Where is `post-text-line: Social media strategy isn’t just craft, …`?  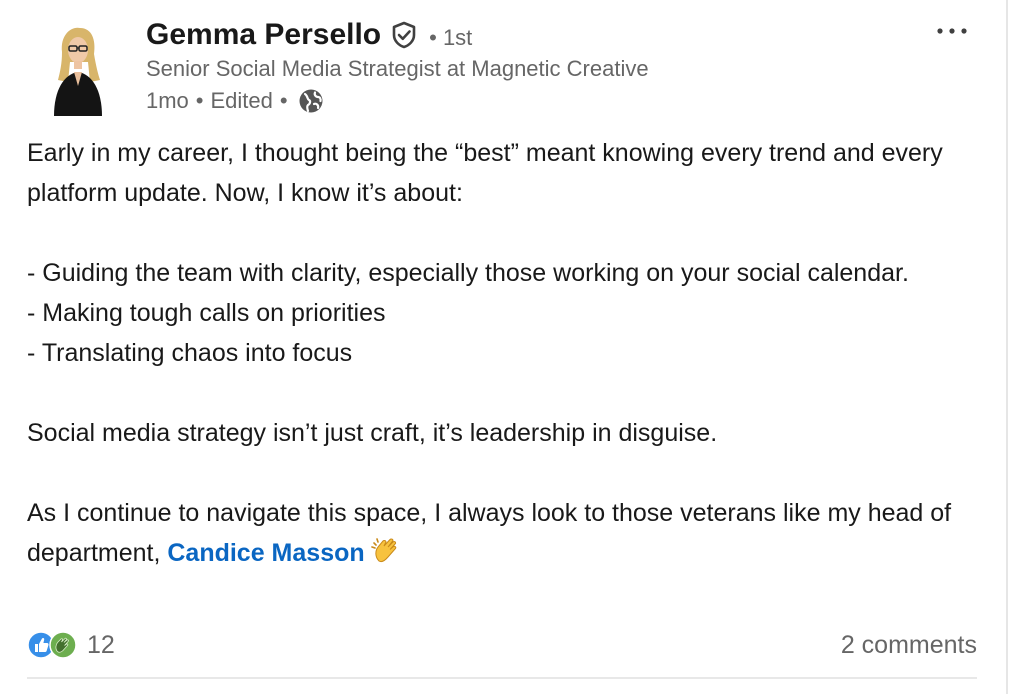 post-text-line: Social media strategy isn’t just craft, … is located at coordinates (372, 433).